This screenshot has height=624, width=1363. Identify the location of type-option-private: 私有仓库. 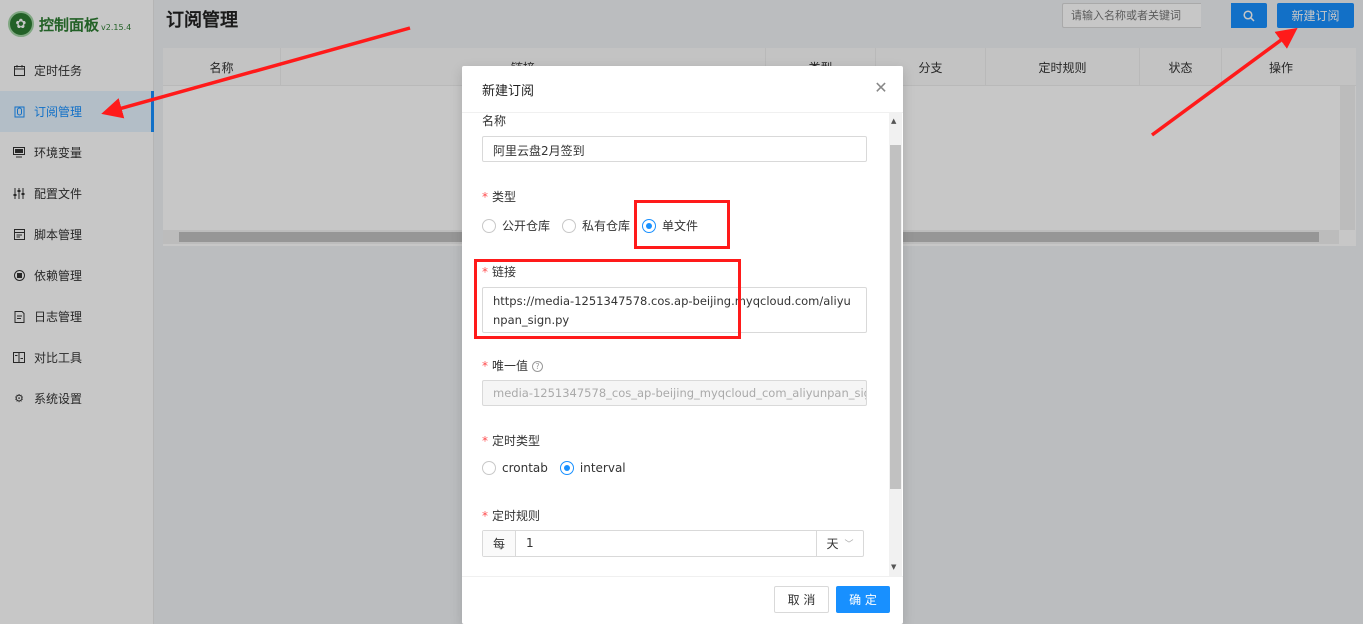
(596, 225).